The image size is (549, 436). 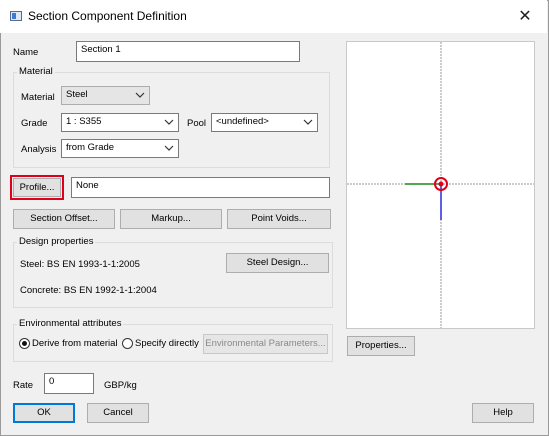 I want to click on help-button: Help, so click(x=503, y=413).